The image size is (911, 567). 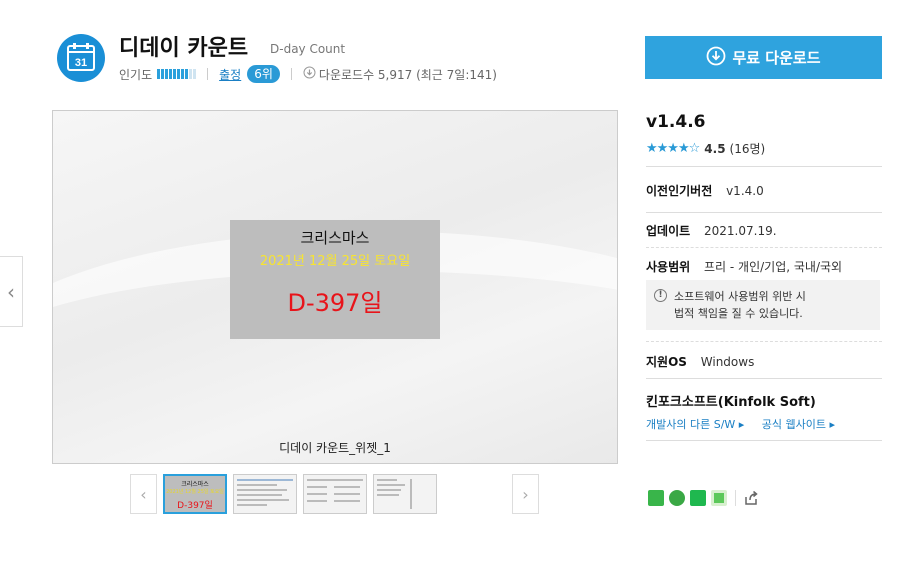 I want to click on usage-value: 프리 - 개인/기업, 국내/국외, so click(x=773, y=267).